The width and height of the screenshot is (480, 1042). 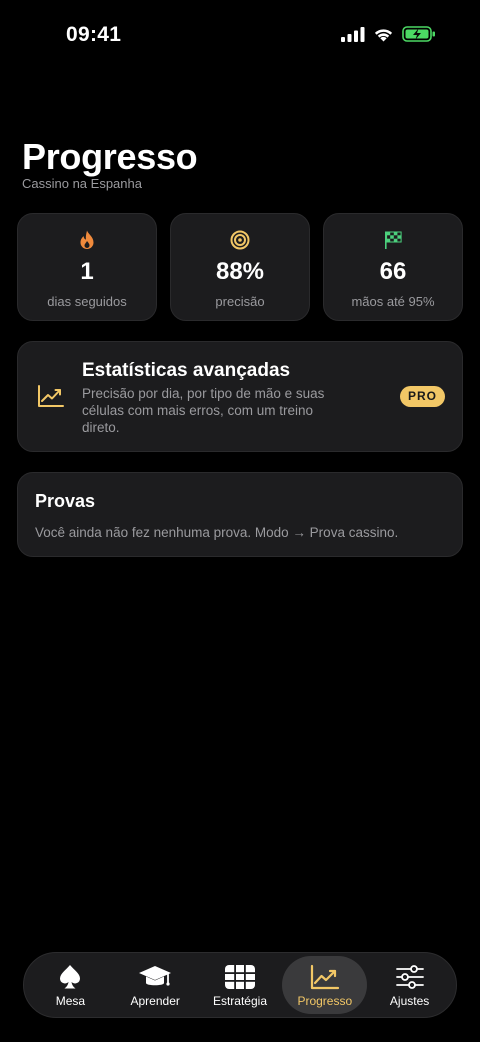 What do you see at coordinates (239, 1000) in the screenshot?
I see `tab-estrategia-label: Estratégia` at bounding box center [239, 1000].